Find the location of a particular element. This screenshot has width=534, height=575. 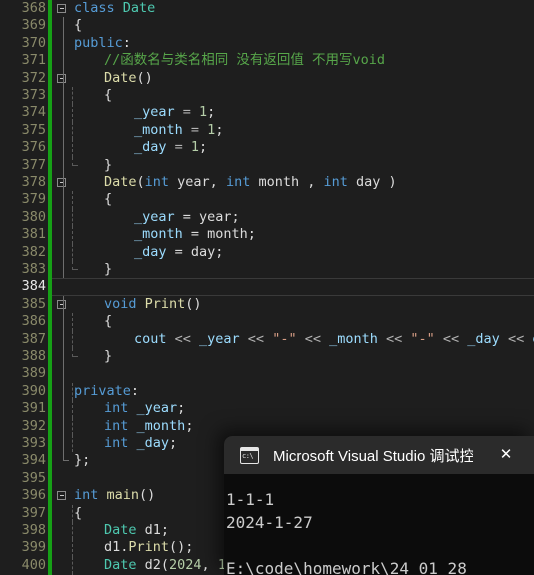

code-token: "-" is located at coordinates (284, 338).